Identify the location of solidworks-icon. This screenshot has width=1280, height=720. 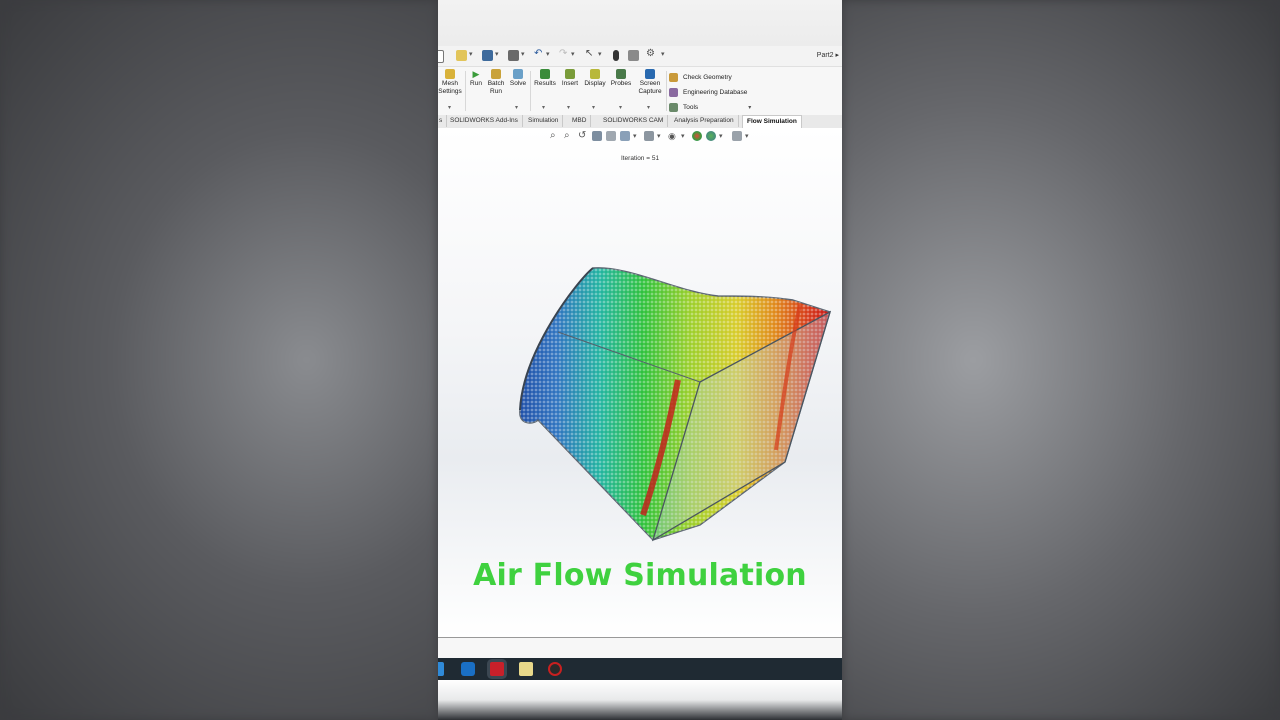
(497, 669).